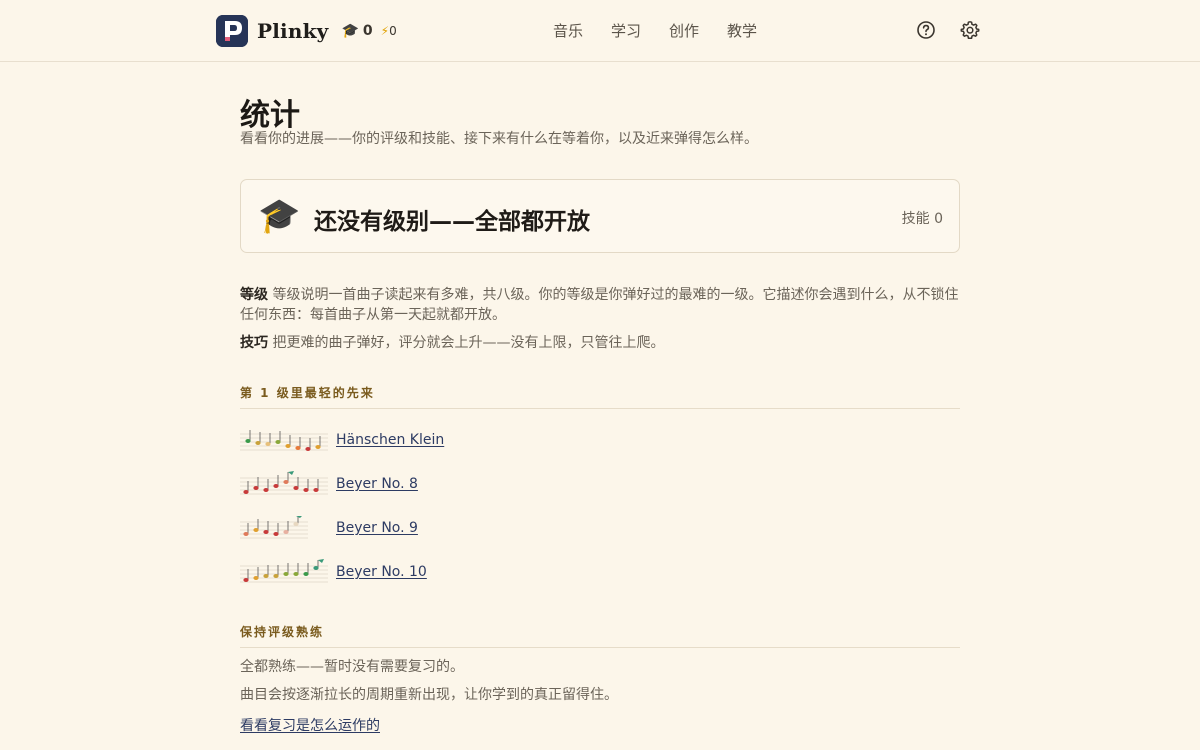 This screenshot has width=1200, height=750. I want to click on nav-learn: 学习, so click(626, 30).